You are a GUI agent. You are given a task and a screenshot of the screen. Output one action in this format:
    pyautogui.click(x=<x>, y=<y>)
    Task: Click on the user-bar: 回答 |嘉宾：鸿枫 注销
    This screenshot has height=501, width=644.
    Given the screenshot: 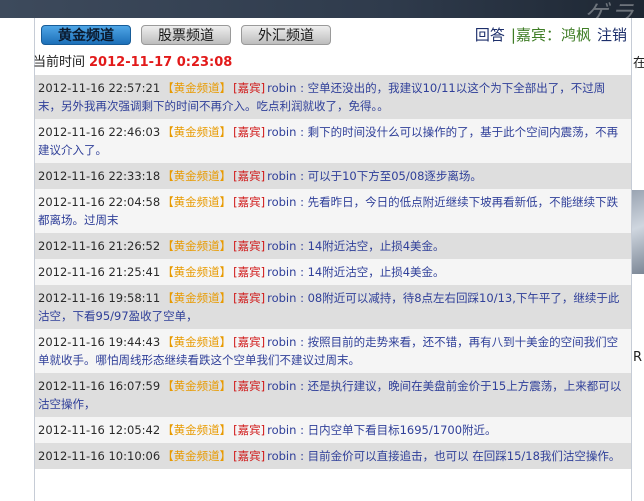 What is the action you would take?
    pyautogui.click(x=551, y=35)
    